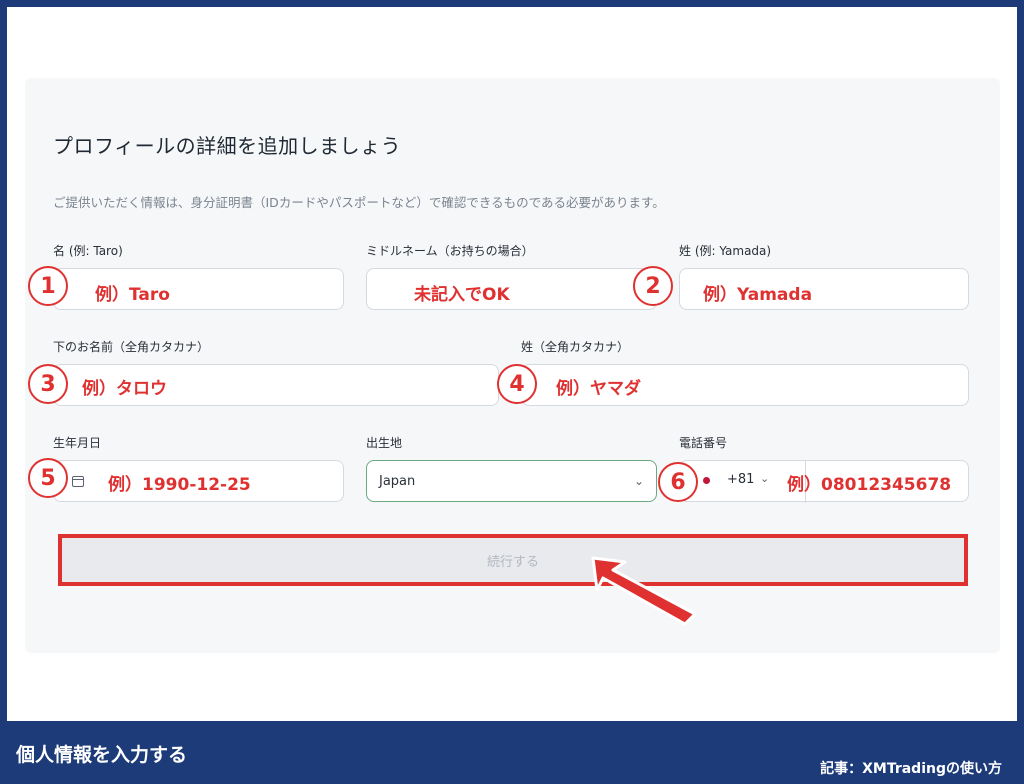 This screenshot has height=784, width=1024. Describe the element at coordinates (102, 755) in the screenshot. I see `footer-title: 個人情報を入力する` at that location.